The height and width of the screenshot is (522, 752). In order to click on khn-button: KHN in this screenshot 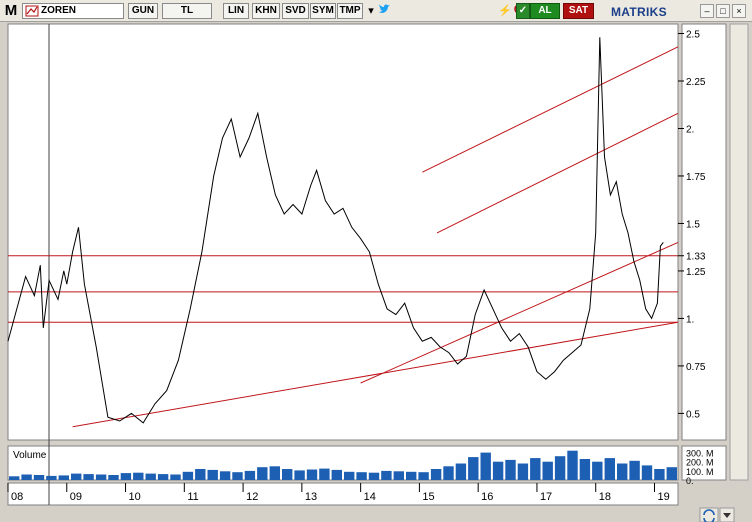, I will do `click(266, 11)`.